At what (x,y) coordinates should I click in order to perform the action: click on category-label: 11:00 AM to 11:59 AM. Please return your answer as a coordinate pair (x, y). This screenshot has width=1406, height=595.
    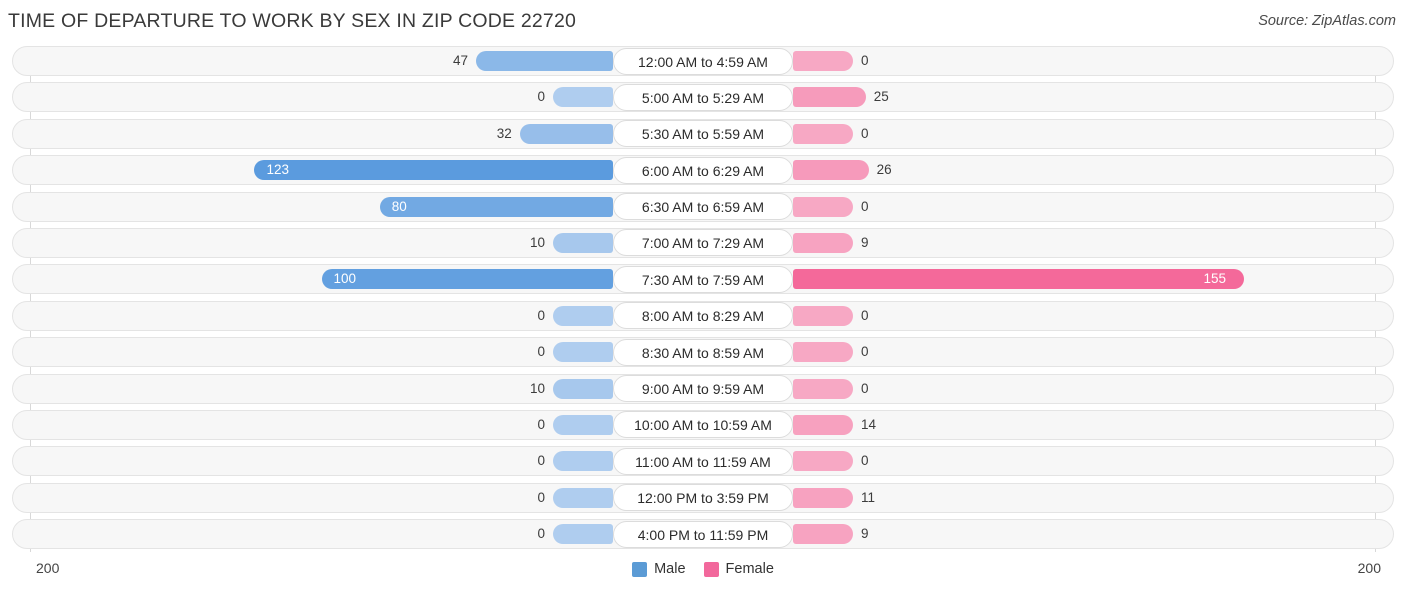
    Looking at the image, I should click on (703, 461).